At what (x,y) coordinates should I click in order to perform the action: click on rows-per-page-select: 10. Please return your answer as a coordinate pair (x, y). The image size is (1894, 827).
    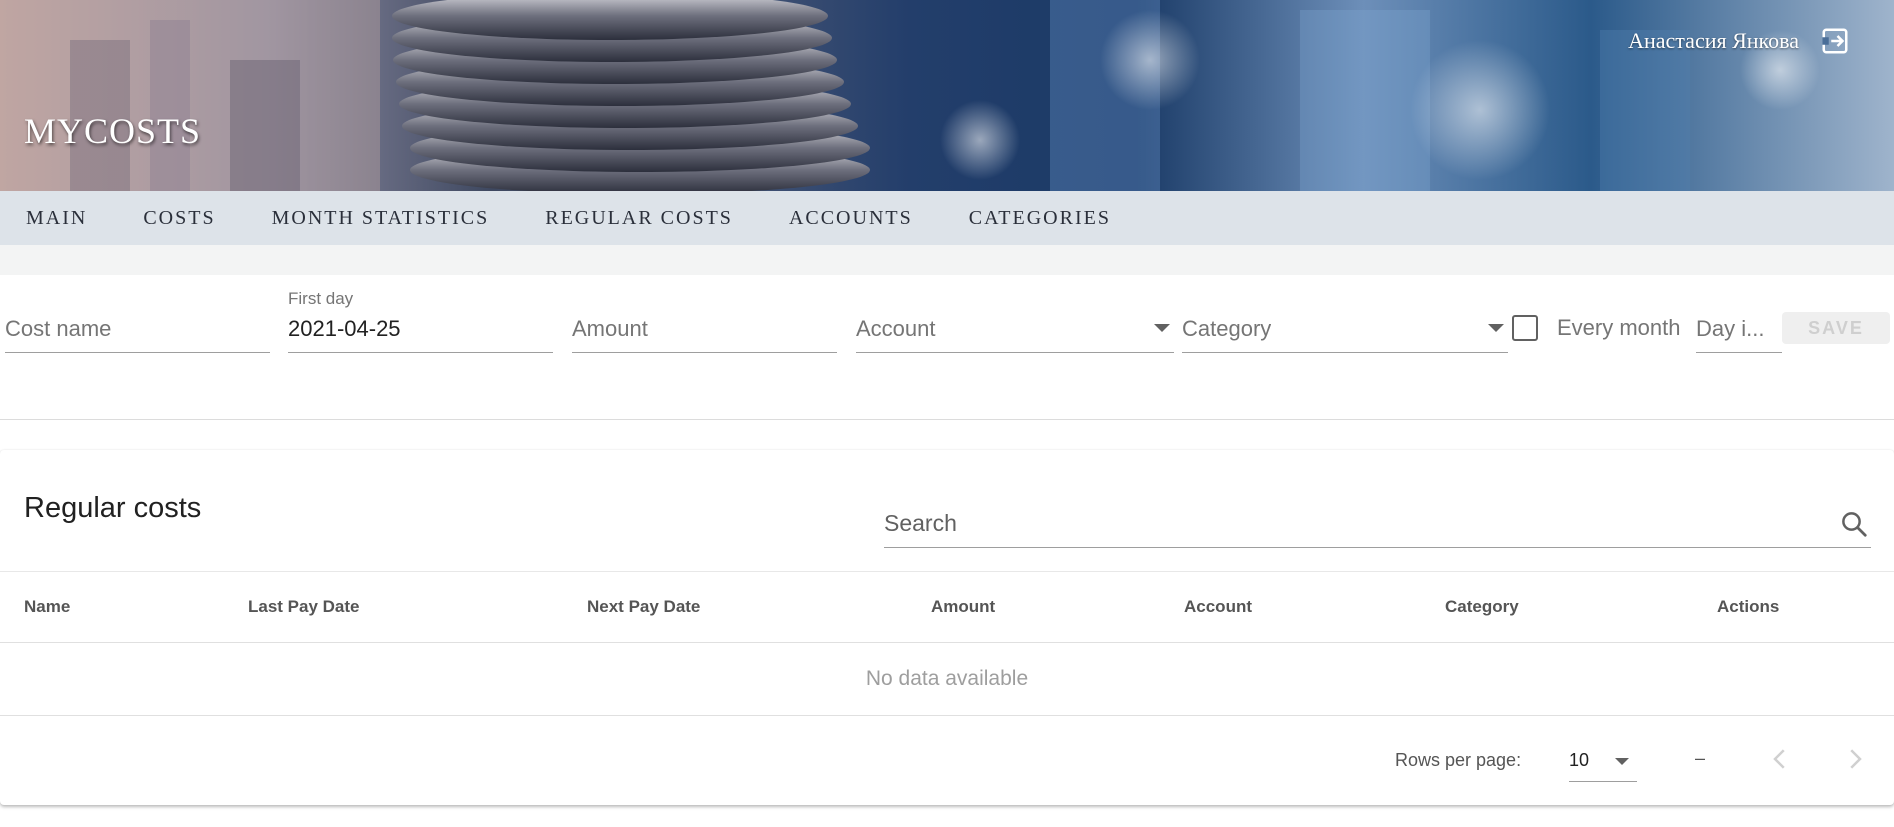
    Looking at the image, I should click on (1603, 762).